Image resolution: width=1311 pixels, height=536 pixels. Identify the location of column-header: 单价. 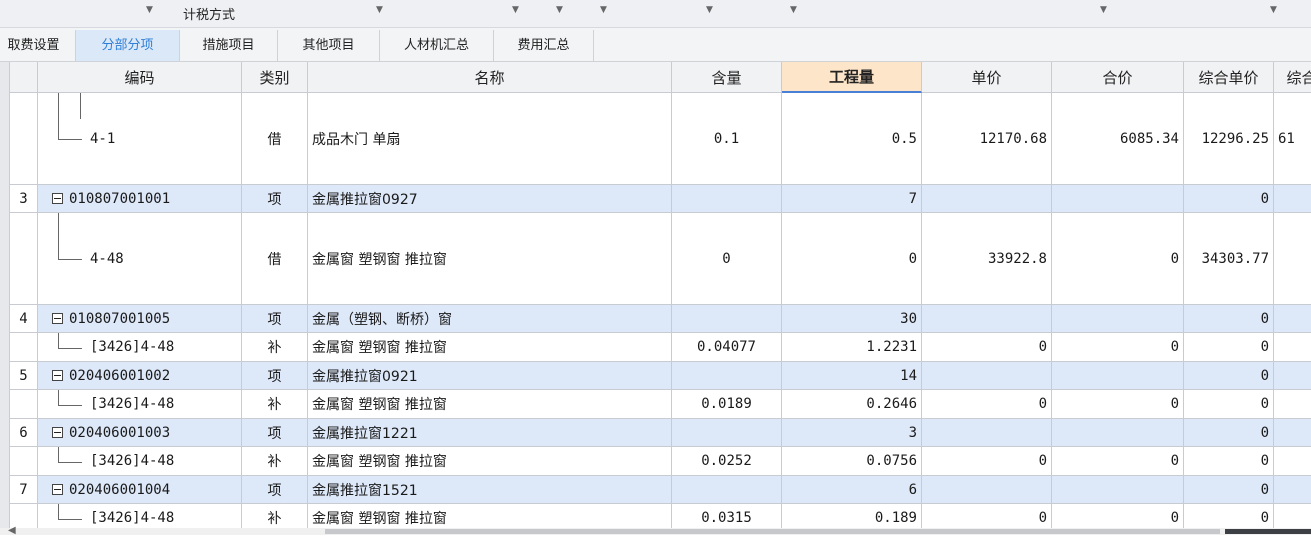
(987, 77).